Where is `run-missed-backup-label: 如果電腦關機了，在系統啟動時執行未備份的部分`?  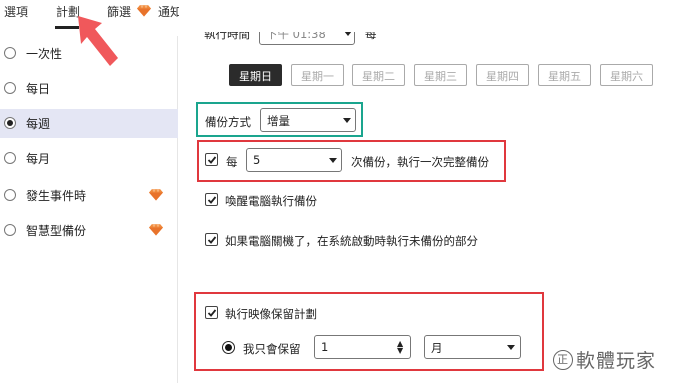 run-missed-backup-label: 如果電腦關機了，在系統啟動時執行未備份的部分 is located at coordinates (351, 241).